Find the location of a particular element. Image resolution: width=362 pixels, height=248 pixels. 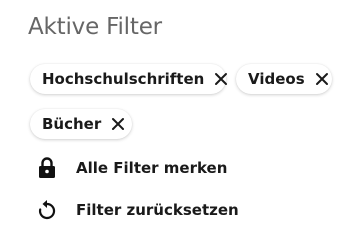

save-all-filters-button: Alle Filter merken is located at coordinates (131, 168).